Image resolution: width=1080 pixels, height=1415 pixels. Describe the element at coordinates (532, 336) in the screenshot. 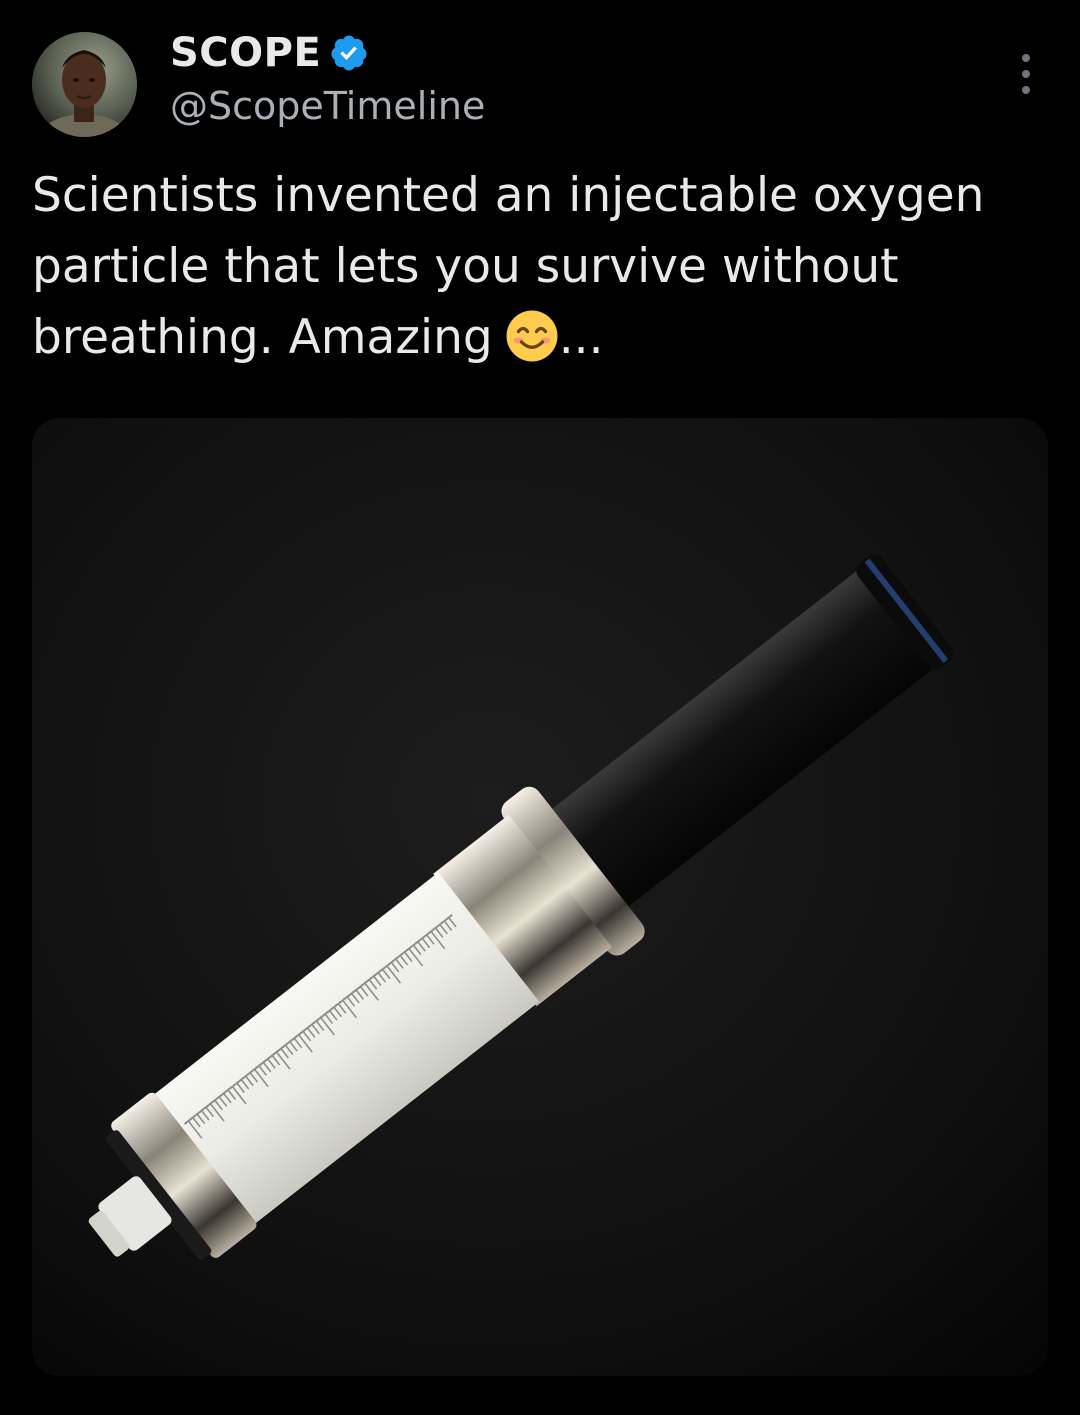

I see `smiling-face-emoji-icon` at that location.